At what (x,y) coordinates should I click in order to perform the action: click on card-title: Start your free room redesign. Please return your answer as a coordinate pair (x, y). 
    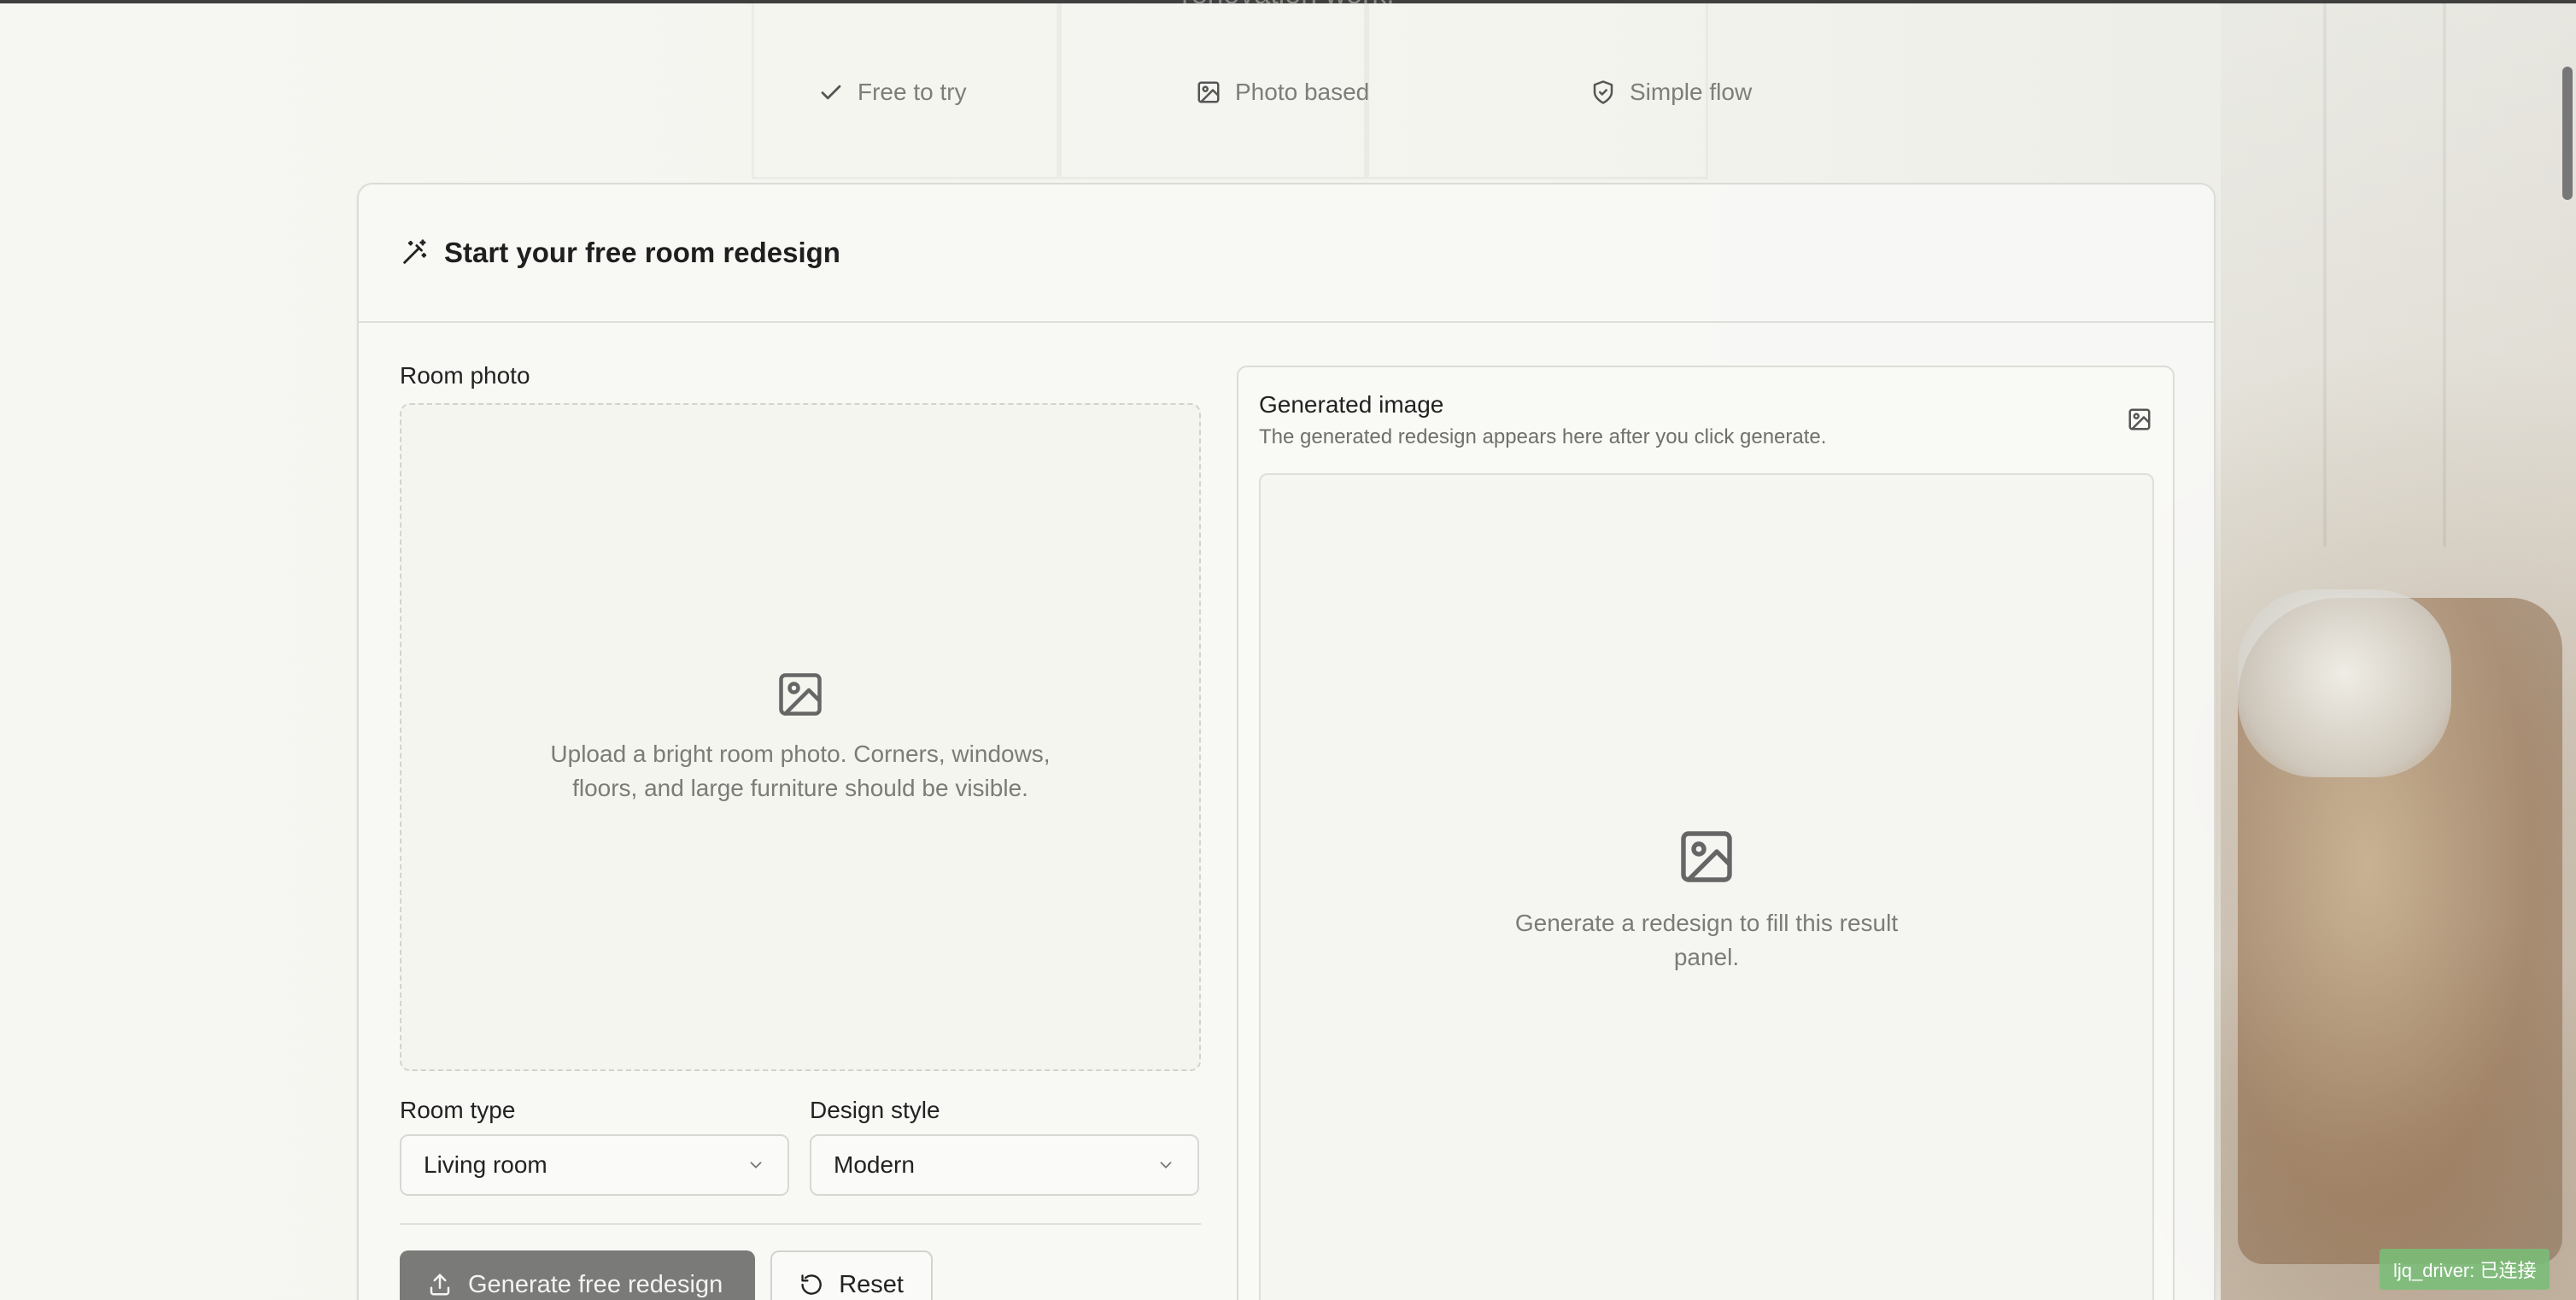
    Looking at the image, I should click on (642, 252).